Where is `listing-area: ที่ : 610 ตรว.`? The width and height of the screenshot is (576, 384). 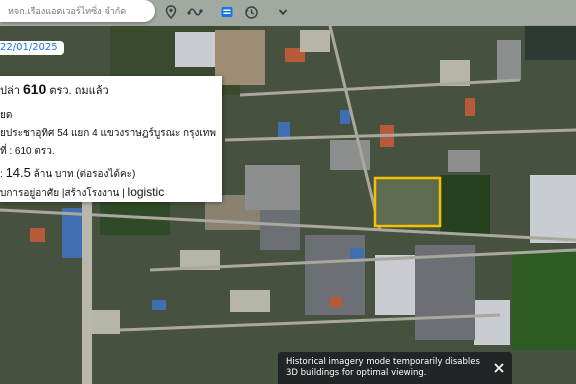
listing-area: ที่ : 610 ตรว. is located at coordinates (27, 151).